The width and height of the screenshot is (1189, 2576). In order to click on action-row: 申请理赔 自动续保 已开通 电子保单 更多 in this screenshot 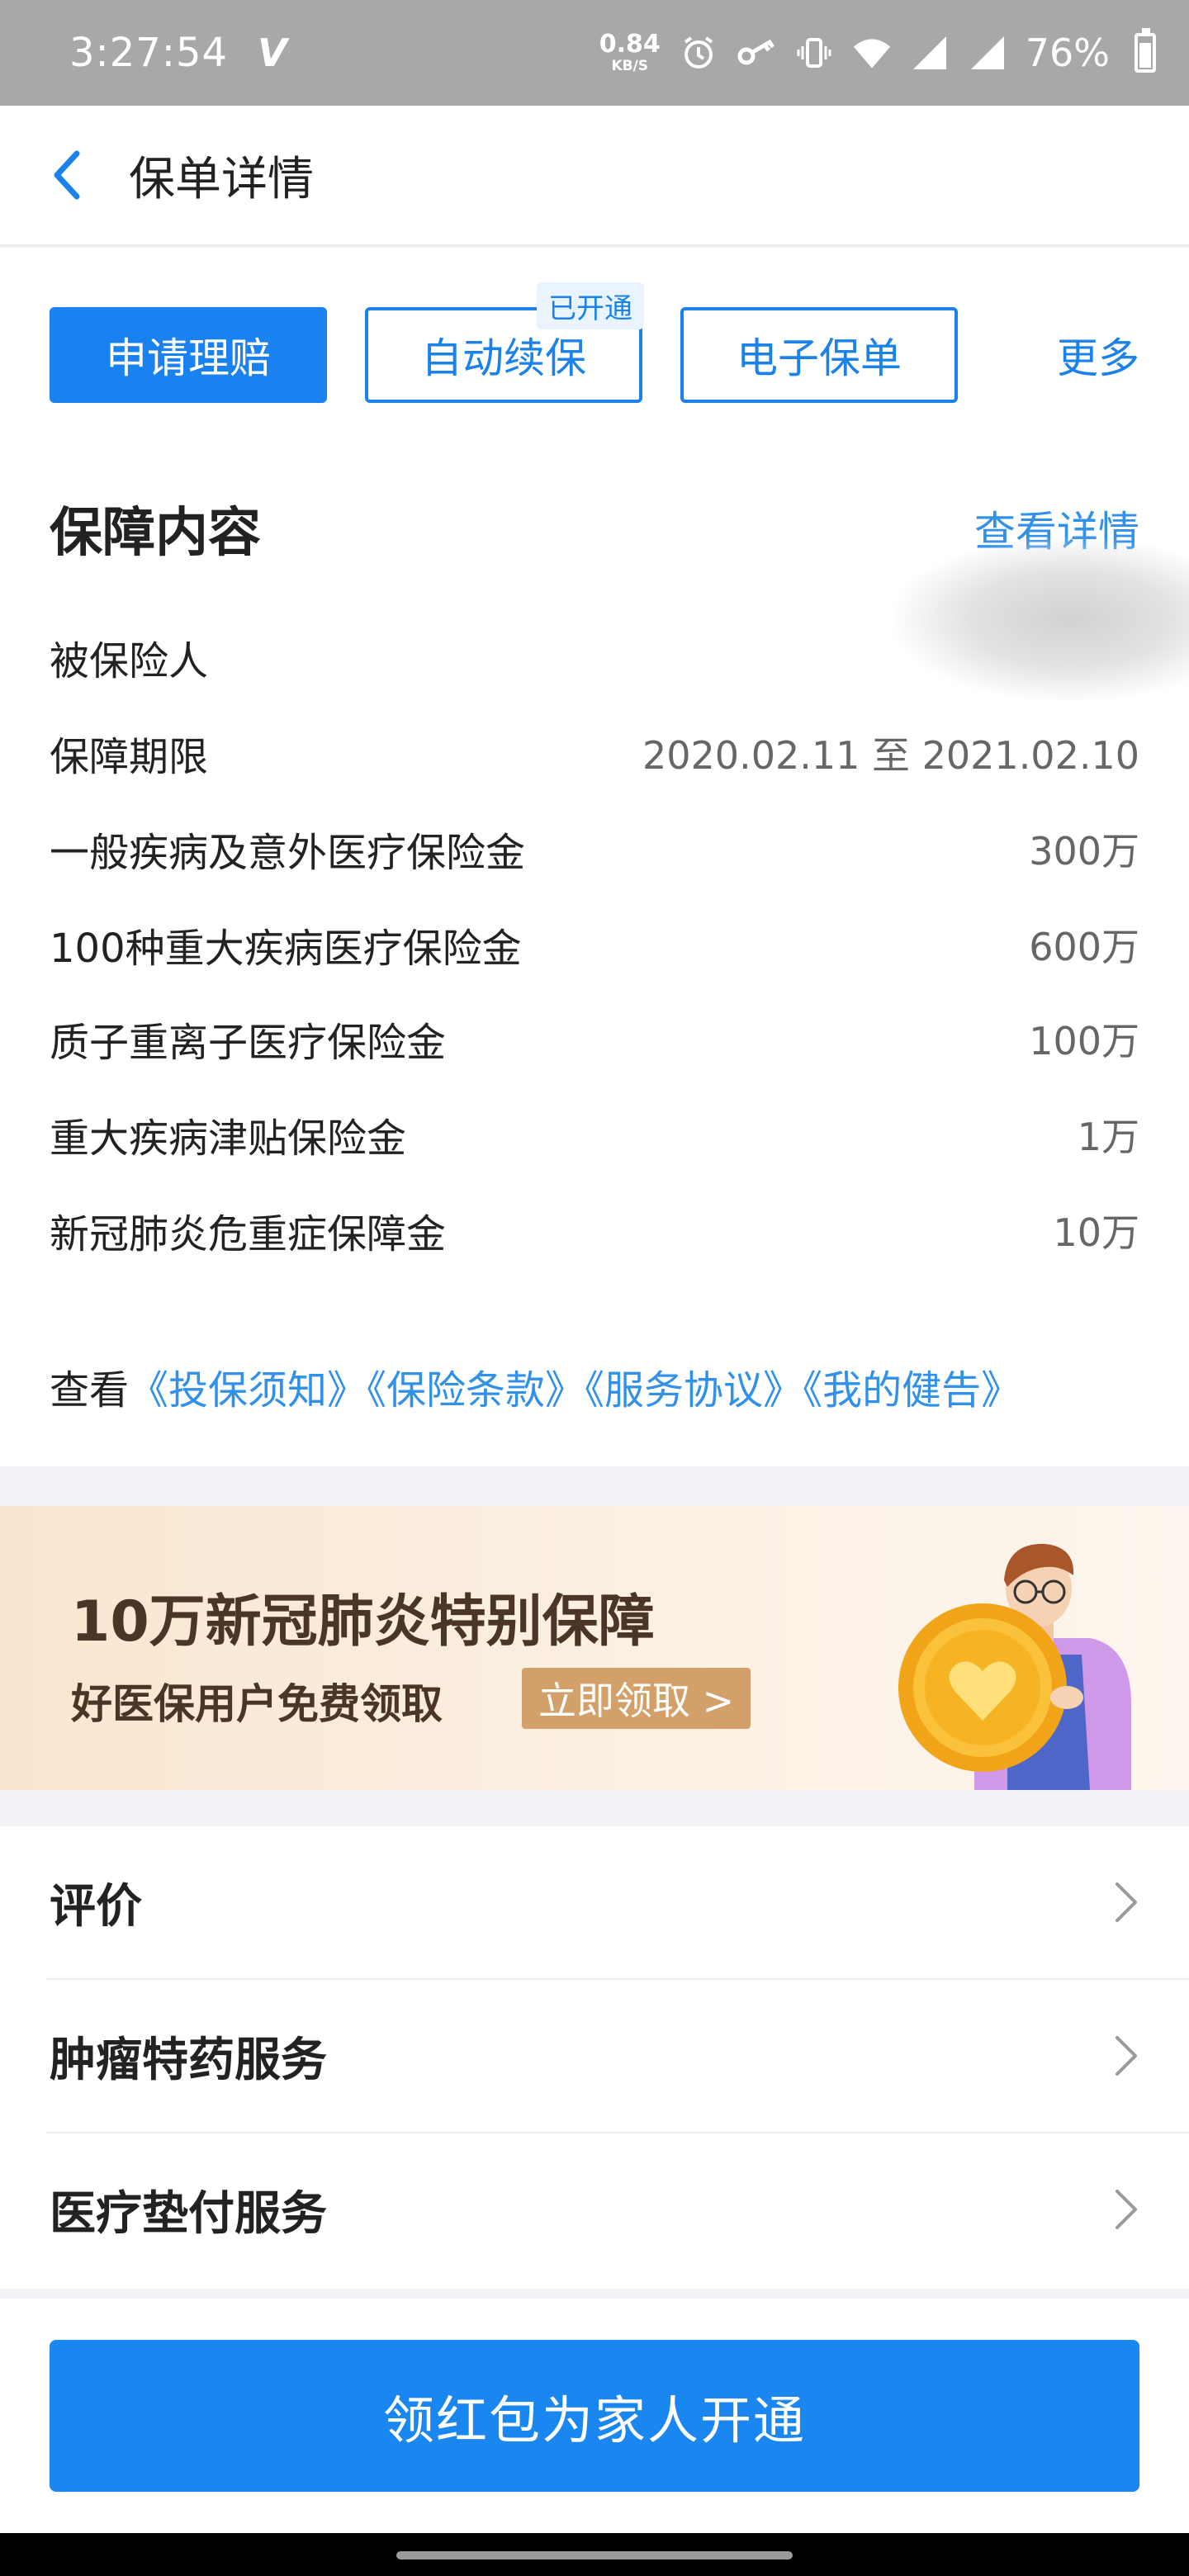, I will do `click(594, 342)`.